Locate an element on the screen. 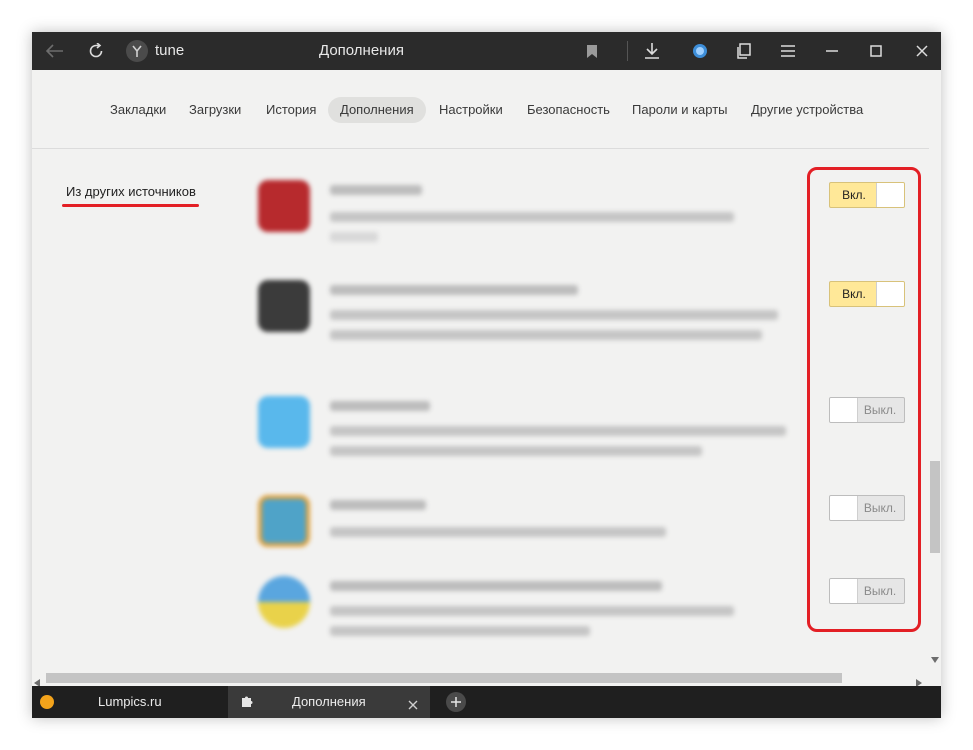 The image size is (973, 750). bookmark-icon is located at coordinates (592, 51).